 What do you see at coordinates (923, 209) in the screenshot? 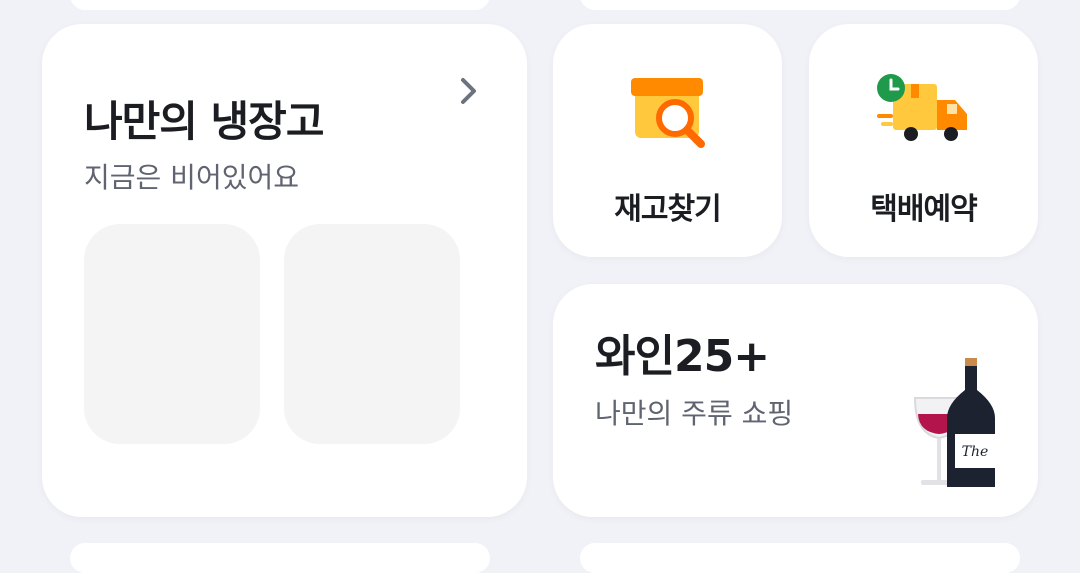
I see `parcel-reservation-label: 택배예약` at bounding box center [923, 209].